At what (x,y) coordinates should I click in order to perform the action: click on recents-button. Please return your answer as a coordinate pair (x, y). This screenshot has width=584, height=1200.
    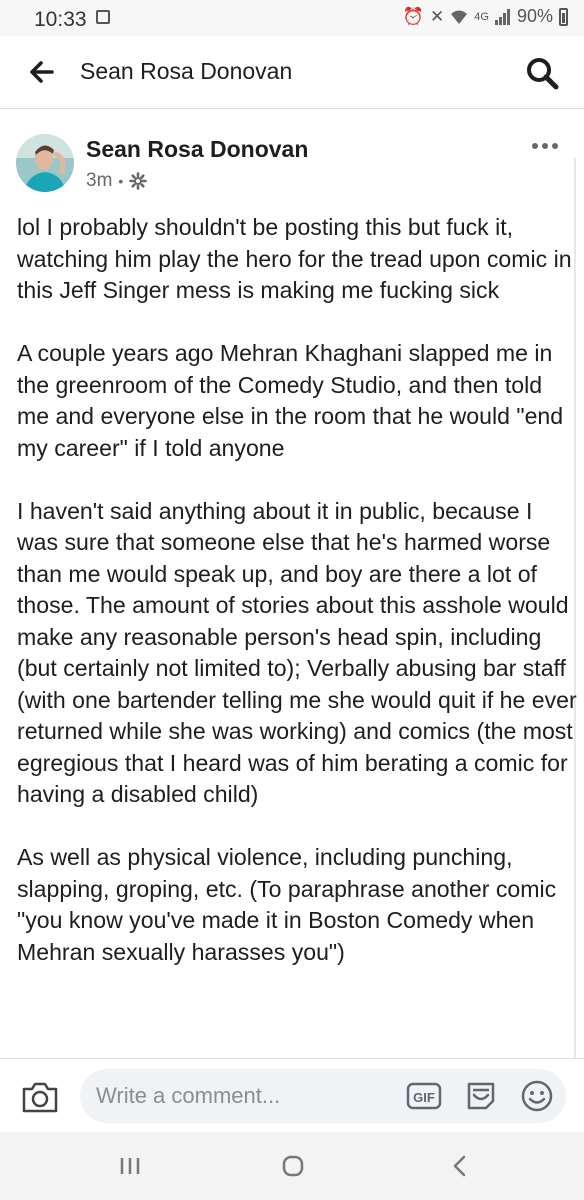
    Looking at the image, I should click on (130, 1166).